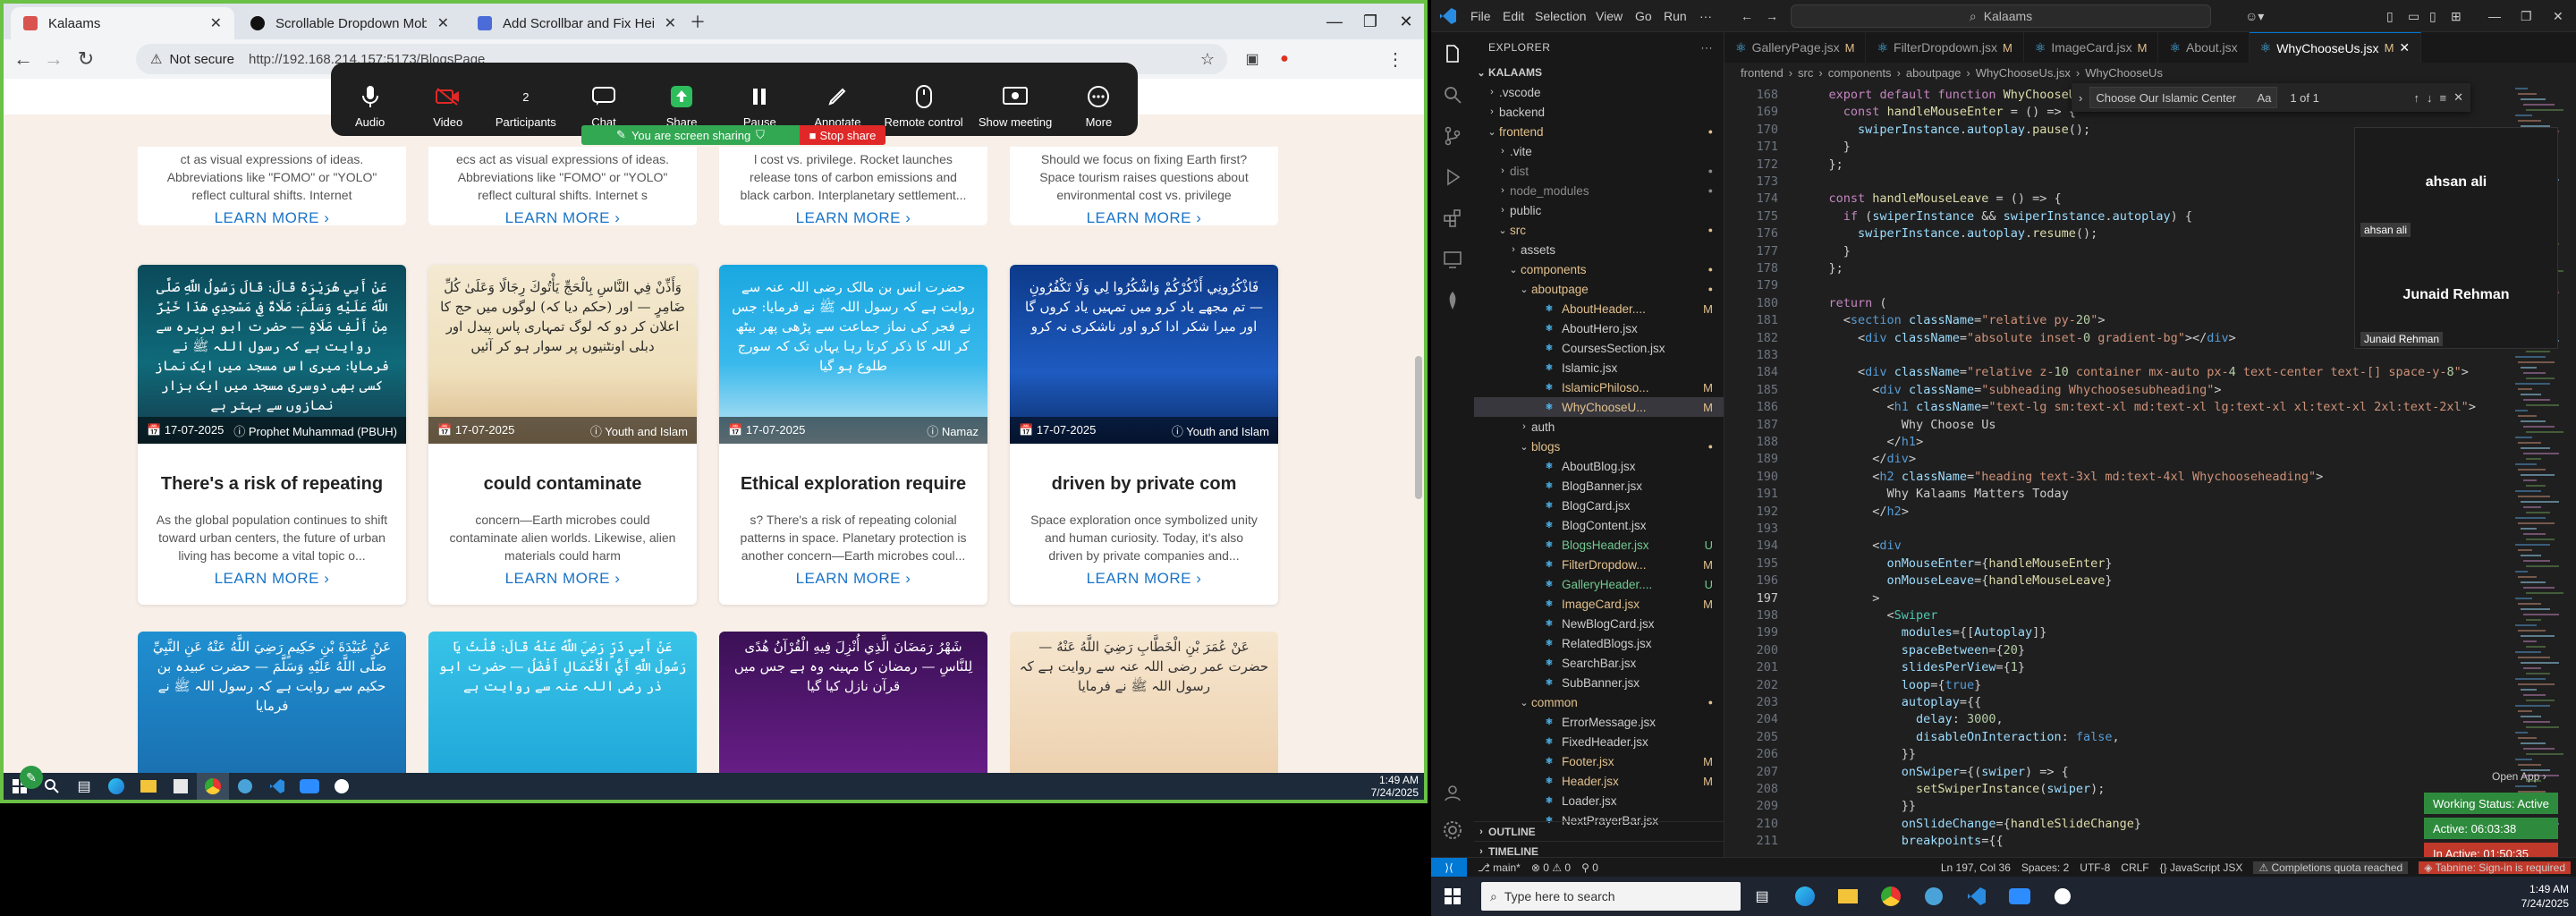 The image size is (2576, 916). Describe the element at coordinates (924, 106) in the screenshot. I see `remote-control-button: Remote control` at that location.